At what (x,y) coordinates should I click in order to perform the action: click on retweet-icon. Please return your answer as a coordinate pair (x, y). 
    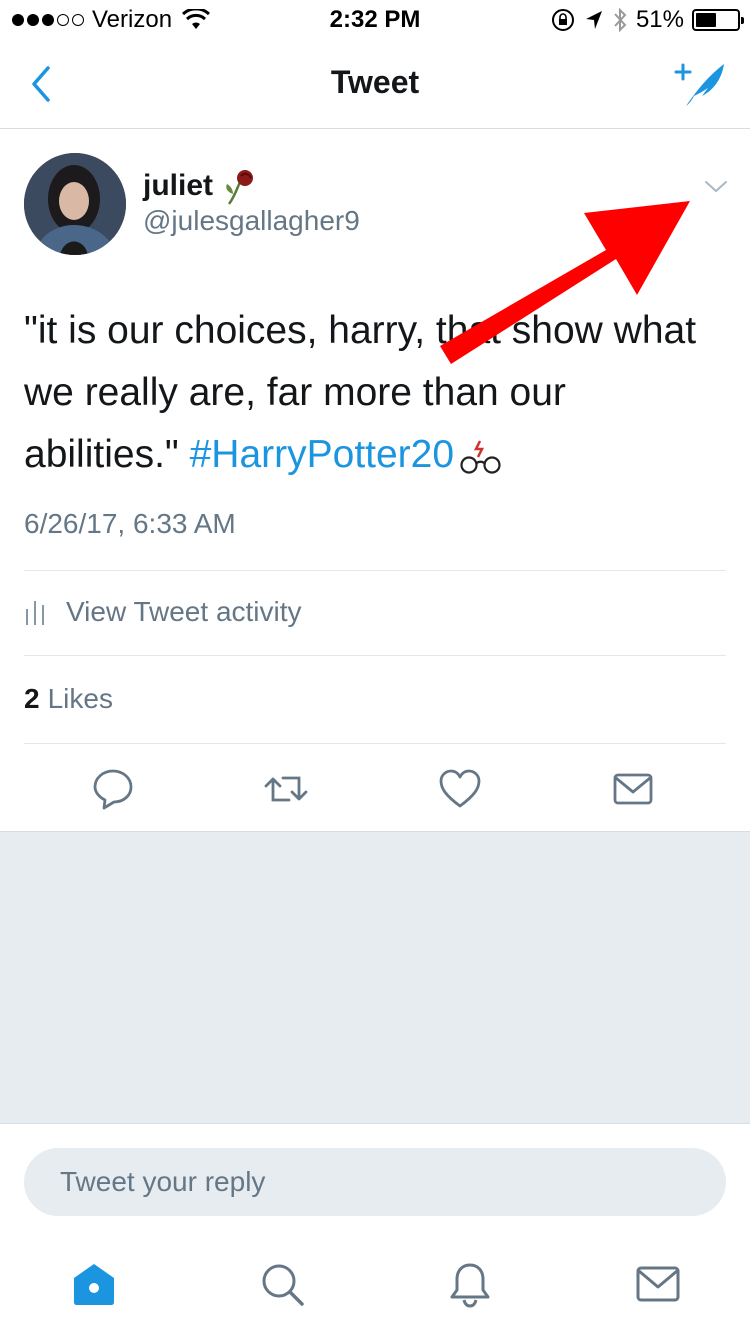
    Looking at the image, I should click on (286, 789).